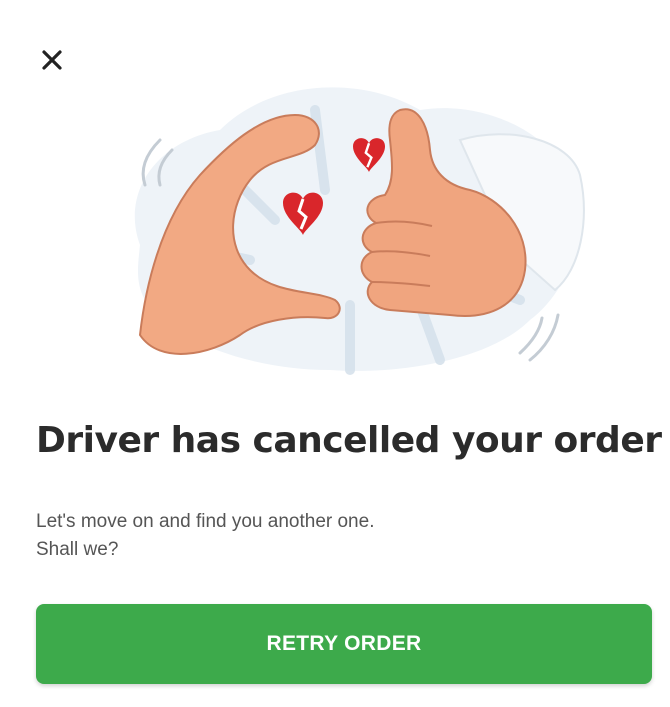 This screenshot has width=670, height=707. I want to click on close-icon, so click(52, 60).